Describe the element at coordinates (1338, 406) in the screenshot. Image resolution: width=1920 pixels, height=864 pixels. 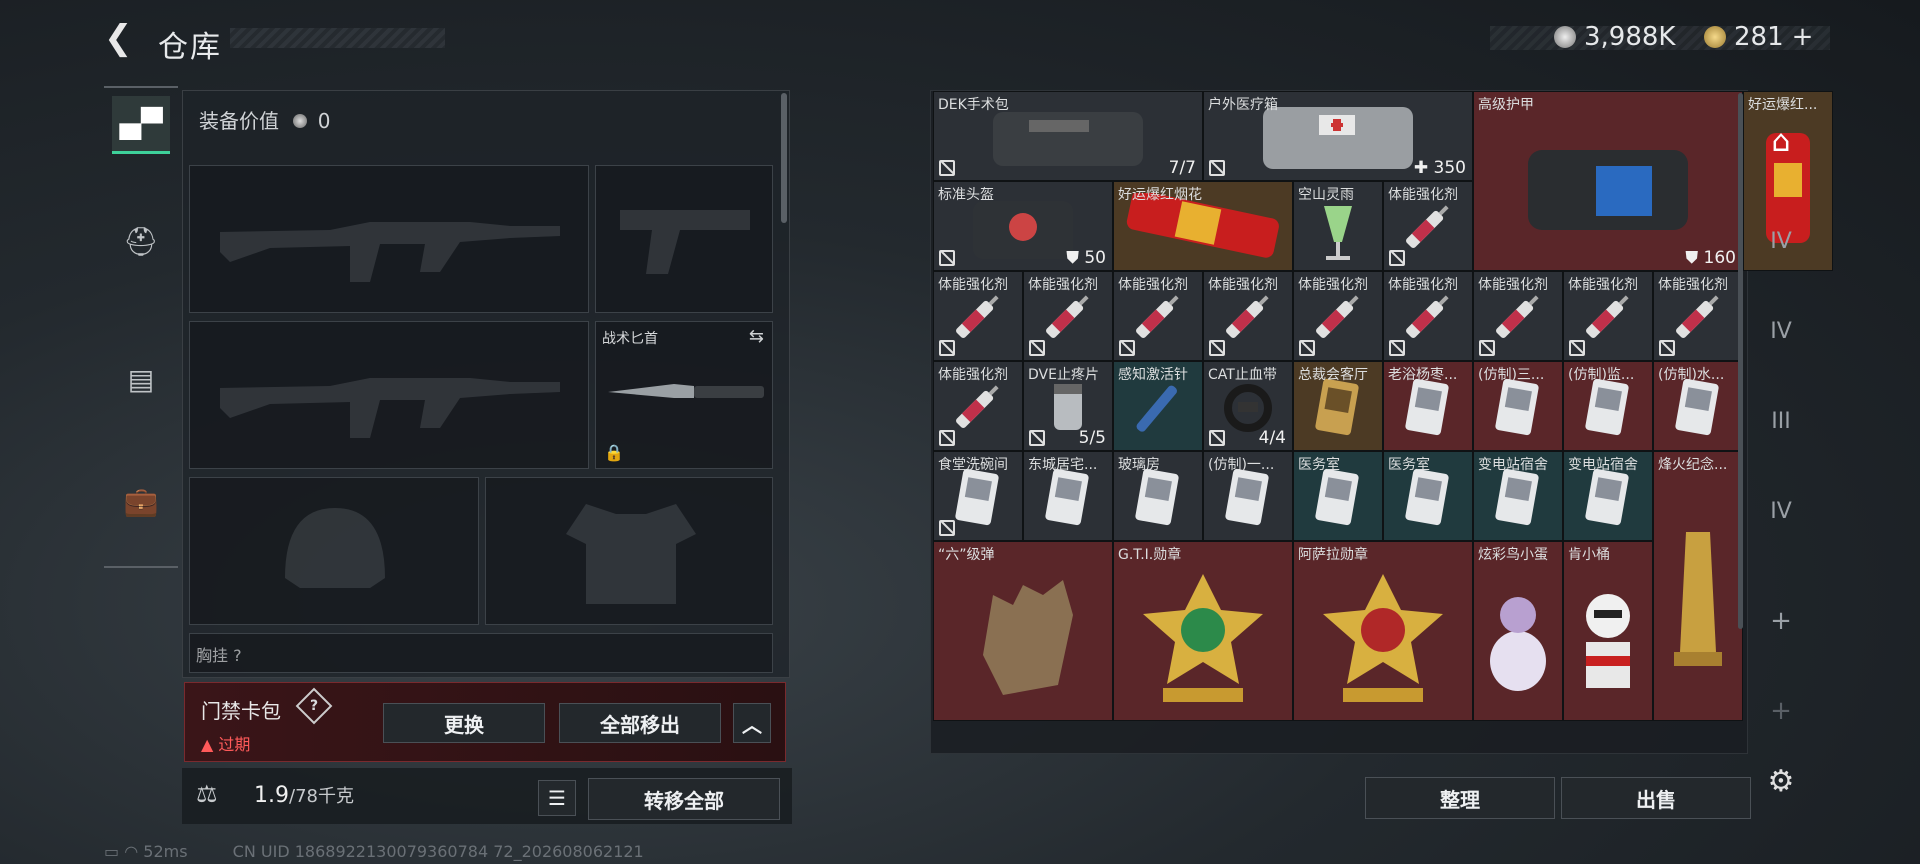
I see `inventory-item: 总裁会客厅` at that location.